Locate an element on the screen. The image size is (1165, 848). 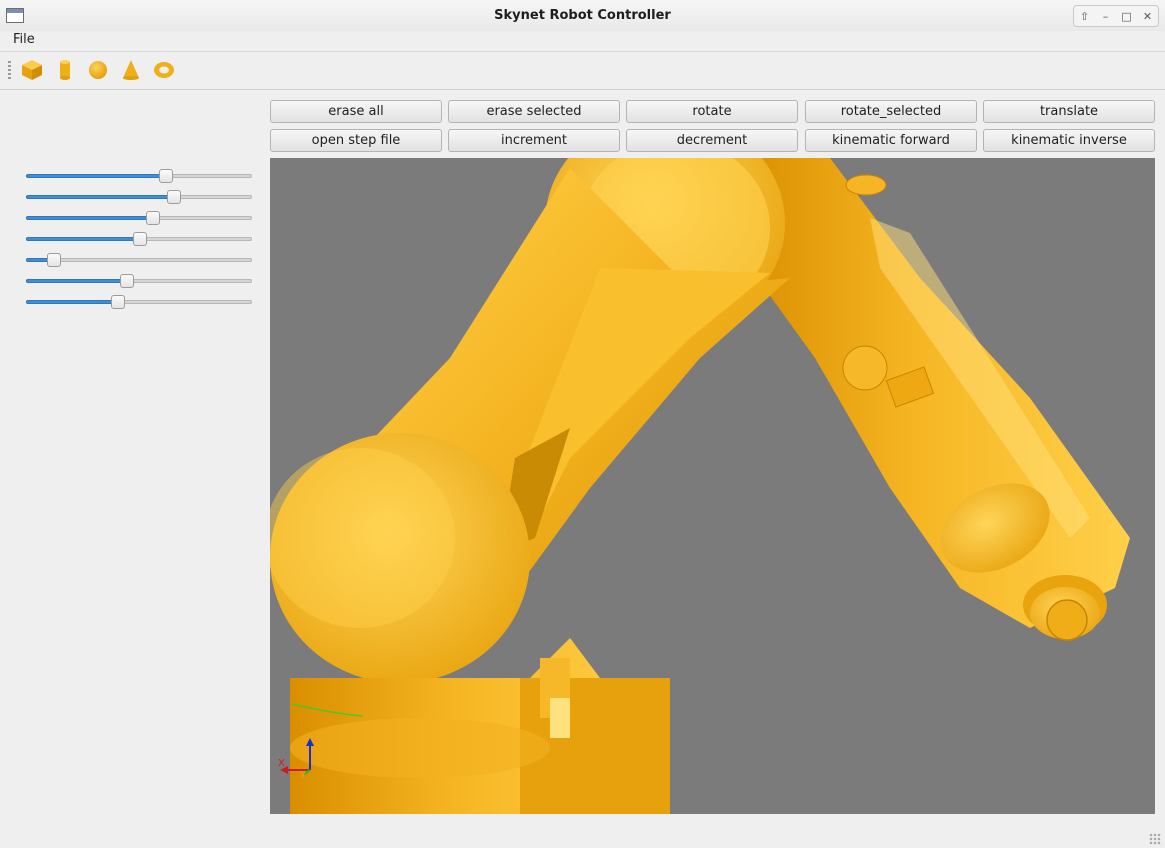
close-icon: ✕ is located at coordinates (1148, 16).